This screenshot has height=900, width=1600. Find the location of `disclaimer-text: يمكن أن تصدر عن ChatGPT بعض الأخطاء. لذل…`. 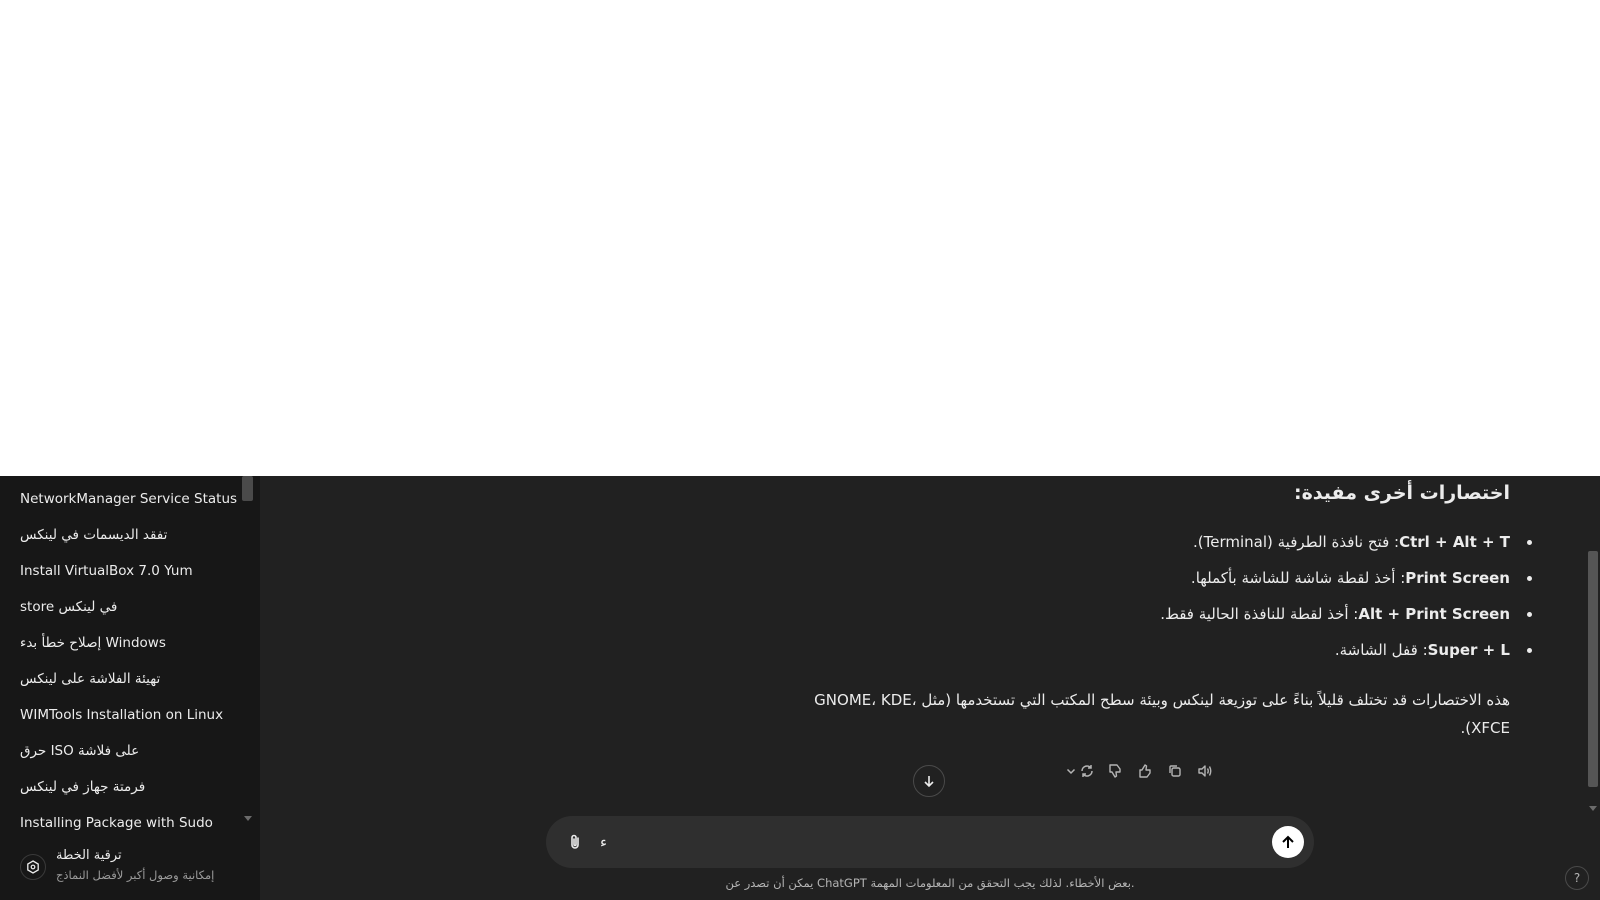

disclaimer-text: يمكن أن تصدر عن ChatGPT بعض الأخطاء. لذل… is located at coordinates (930, 883).